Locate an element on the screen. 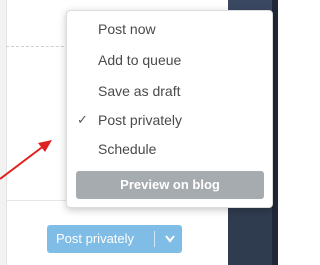 The width and height of the screenshot is (320, 265). menu-item-save-as-draft: Save as draft is located at coordinates (169, 91).